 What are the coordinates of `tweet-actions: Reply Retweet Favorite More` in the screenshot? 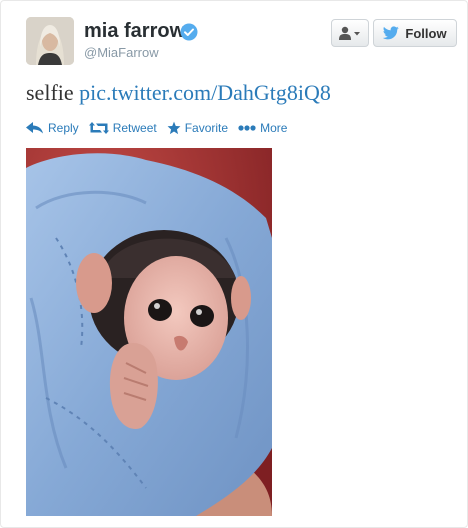 It's located at (161, 128).